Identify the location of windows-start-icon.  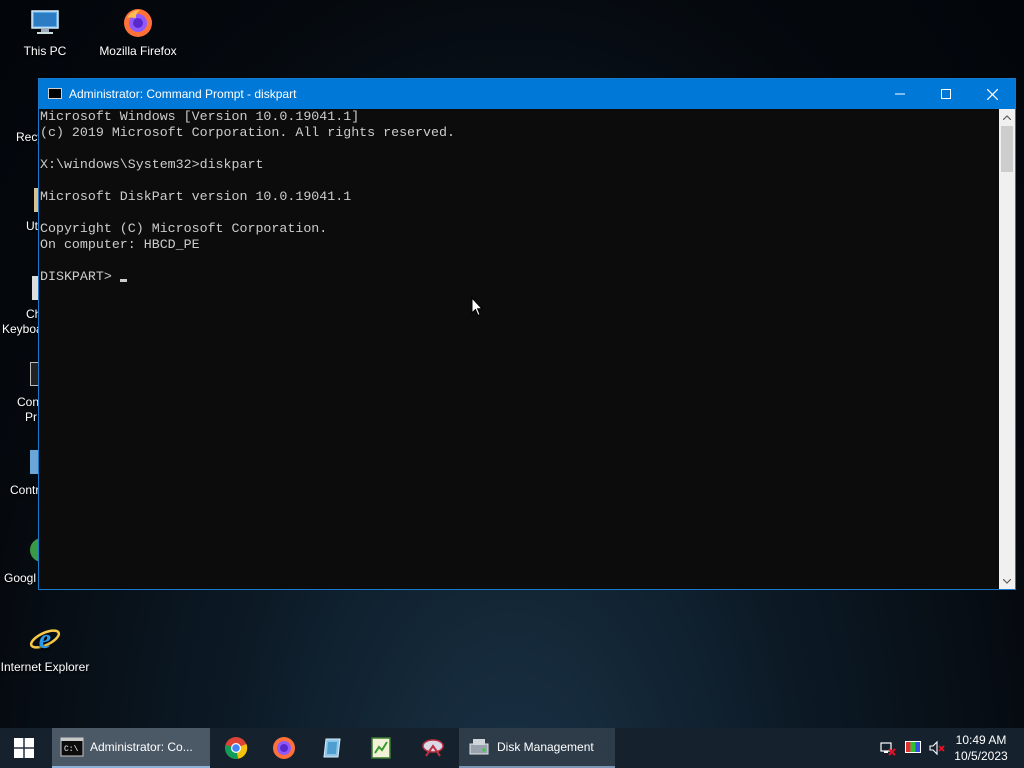
(24, 748).